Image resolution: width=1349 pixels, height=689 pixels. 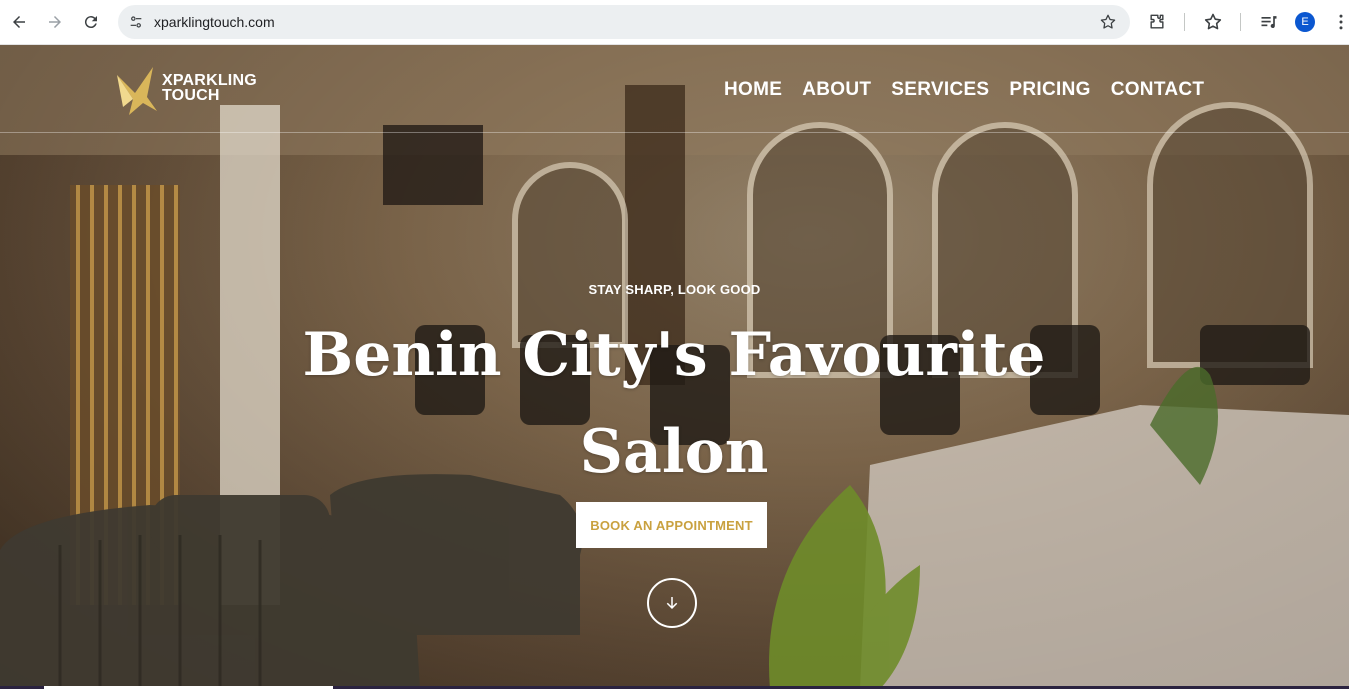 I want to click on reload-icon, so click(x=90, y=22).